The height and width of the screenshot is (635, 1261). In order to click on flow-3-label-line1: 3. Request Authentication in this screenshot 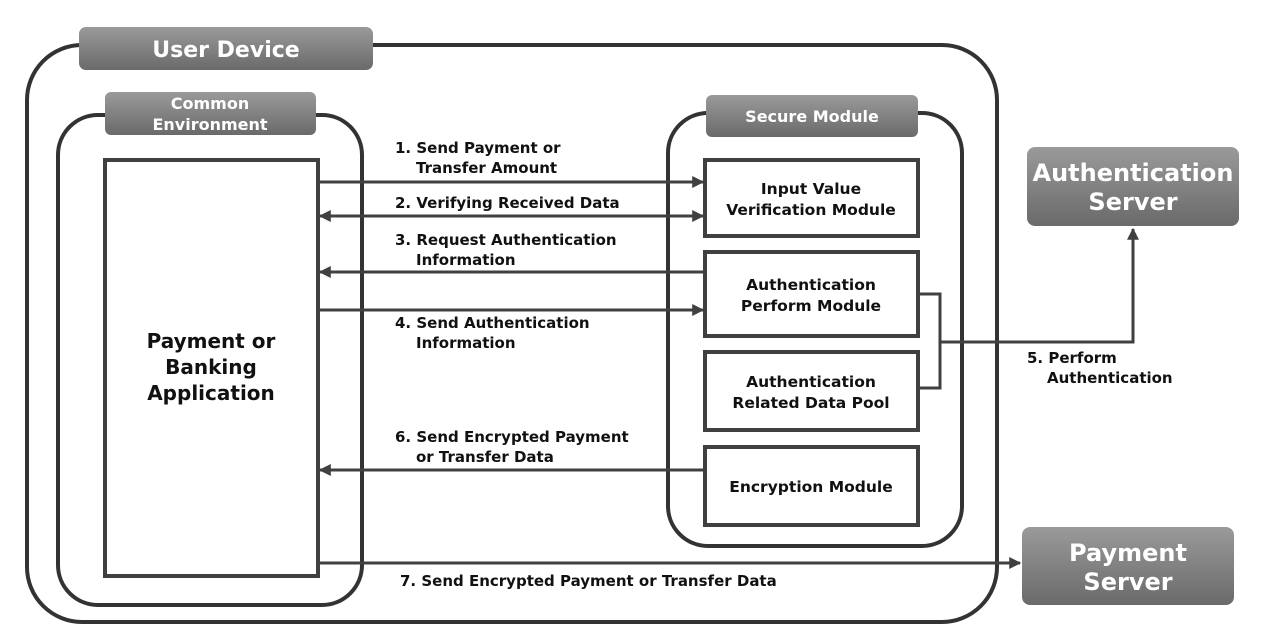, I will do `click(506, 240)`.